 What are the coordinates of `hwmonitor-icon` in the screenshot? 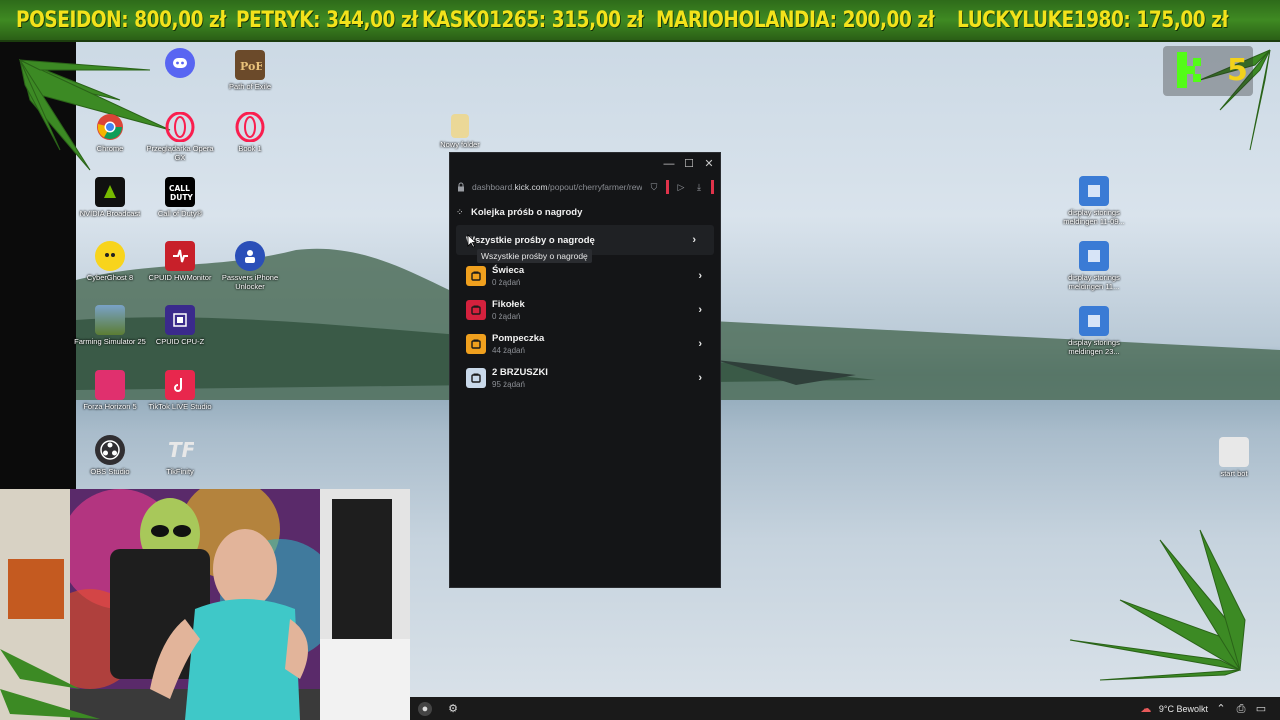 It's located at (180, 256).